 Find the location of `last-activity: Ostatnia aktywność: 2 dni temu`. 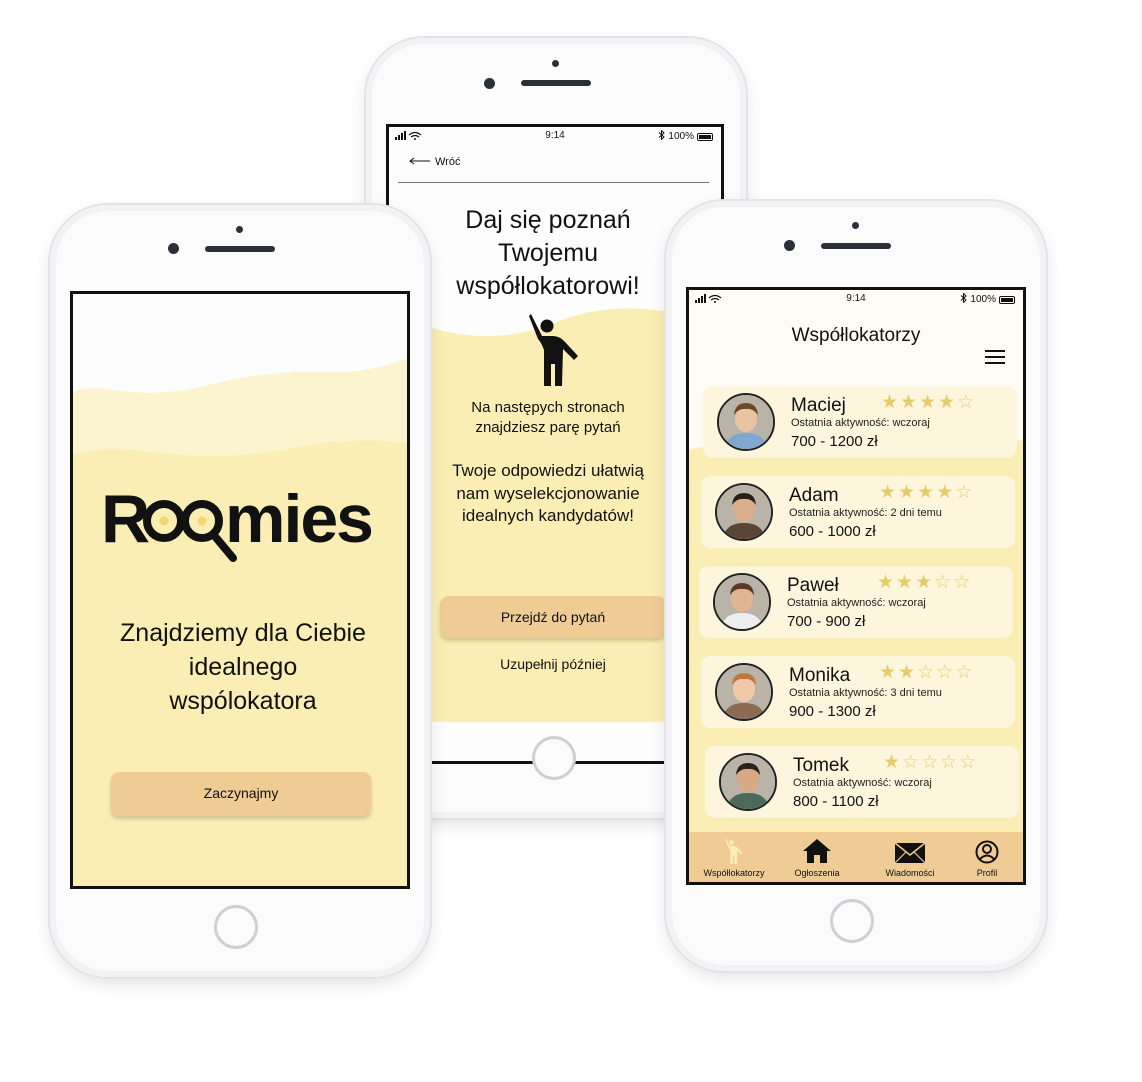

last-activity: Ostatnia aktywność: 2 dni temu is located at coordinates (865, 513).